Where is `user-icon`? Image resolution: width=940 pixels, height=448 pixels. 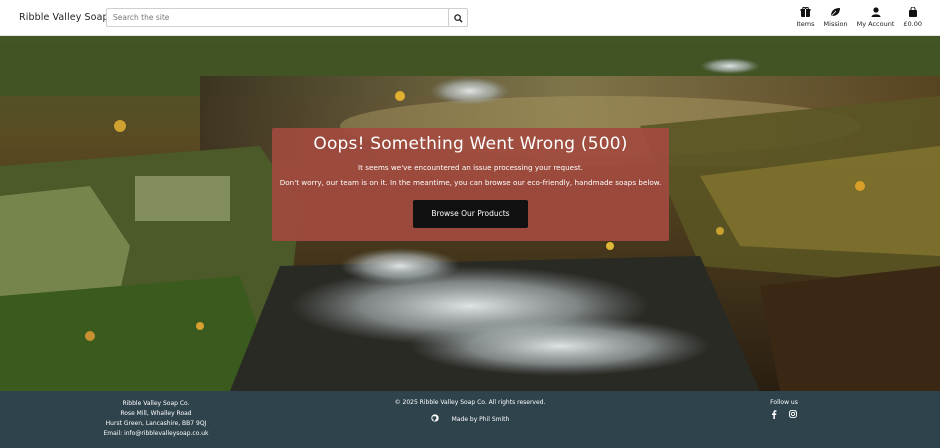 user-icon is located at coordinates (876, 11).